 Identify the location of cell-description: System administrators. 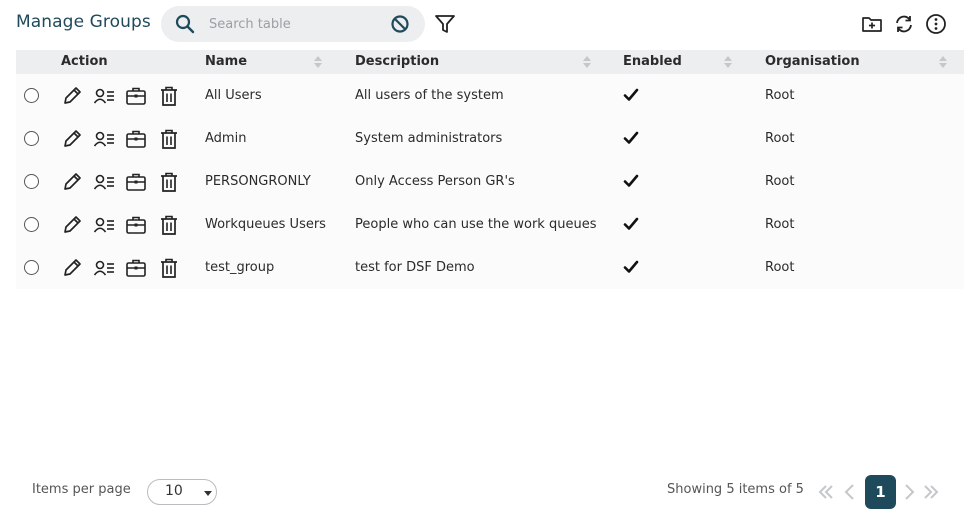
(429, 138).